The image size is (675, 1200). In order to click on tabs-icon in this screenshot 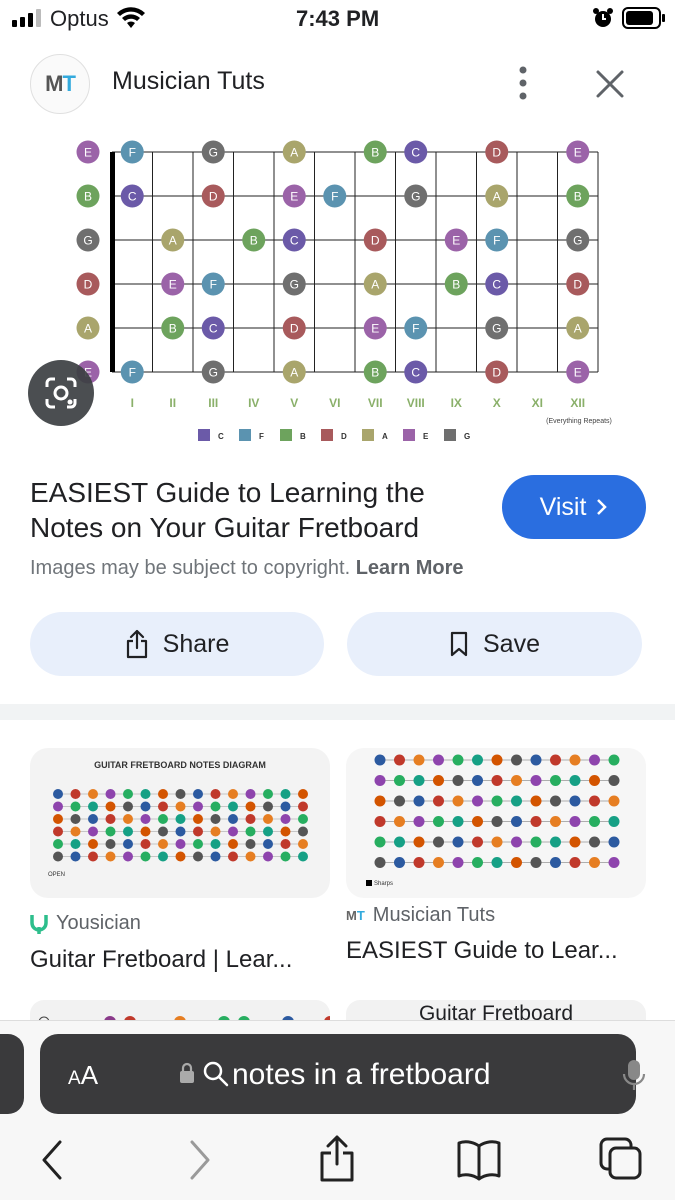, I will do `click(621, 1159)`.